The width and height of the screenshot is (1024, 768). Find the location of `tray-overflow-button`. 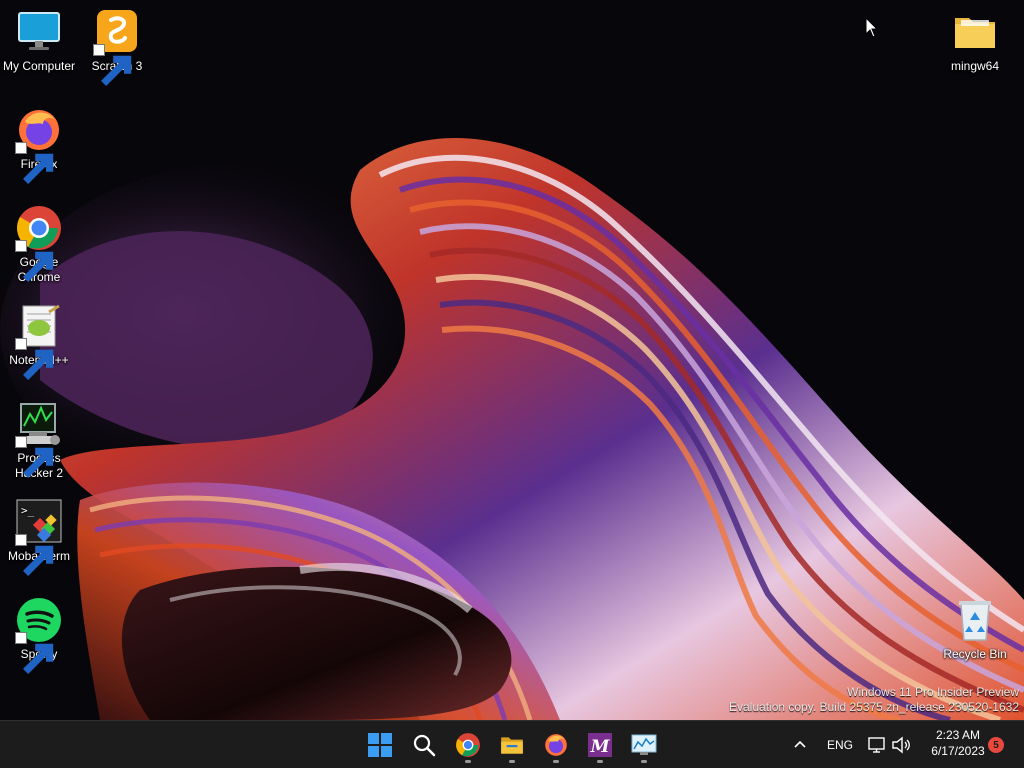

tray-overflow-button is located at coordinates (800, 745).